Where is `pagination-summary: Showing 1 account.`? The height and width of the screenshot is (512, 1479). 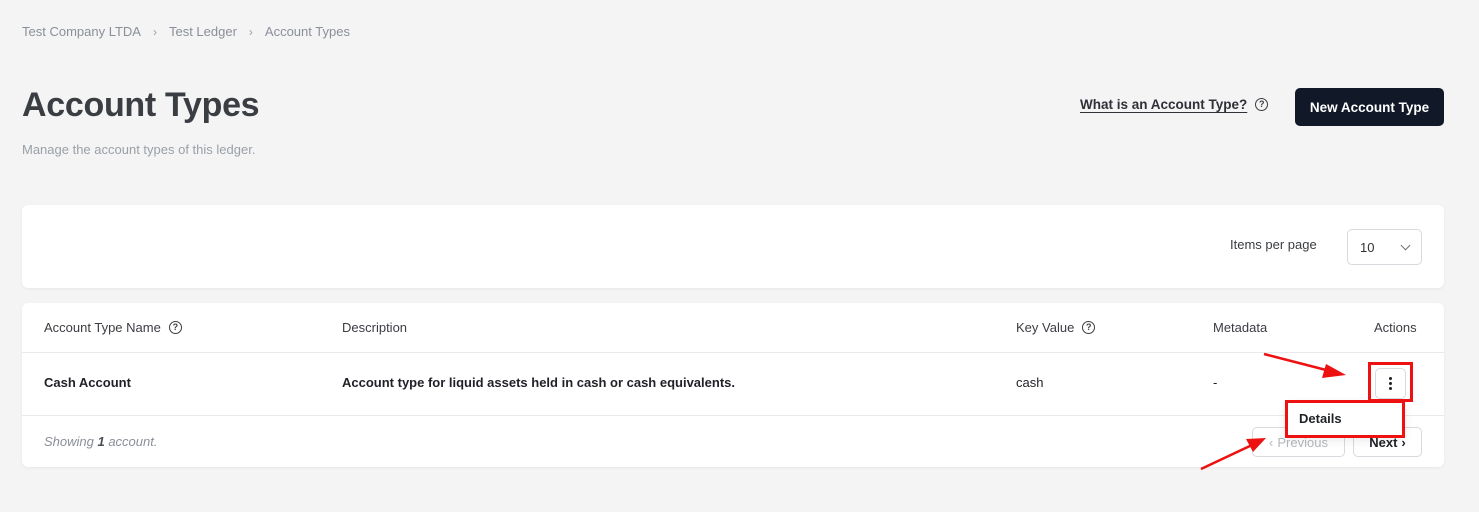
pagination-summary: Showing 1 account. is located at coordinates (100, 441).